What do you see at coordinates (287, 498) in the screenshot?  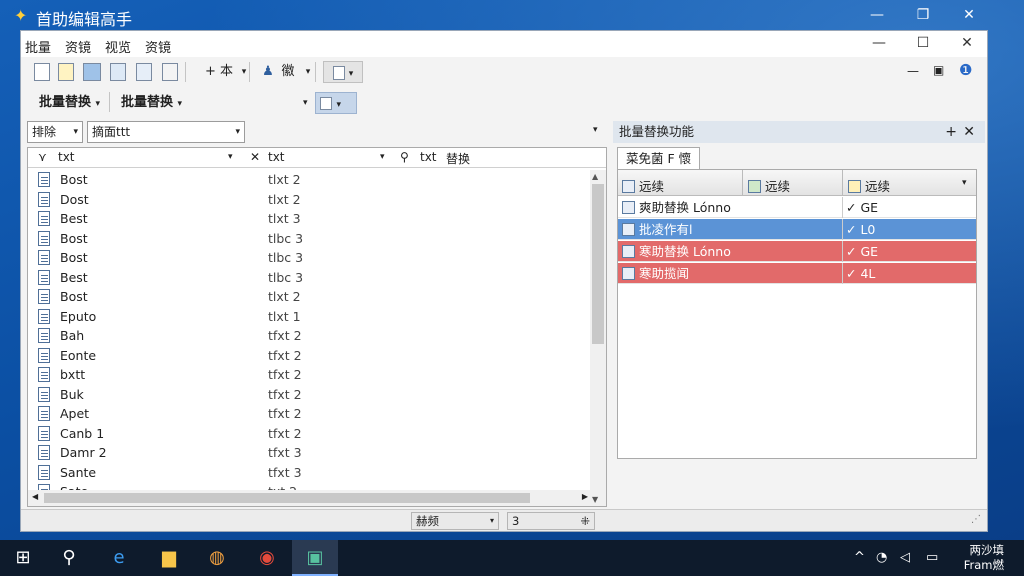 I see `horizontal-scroll-thumb` at bounding box center [287, 498].